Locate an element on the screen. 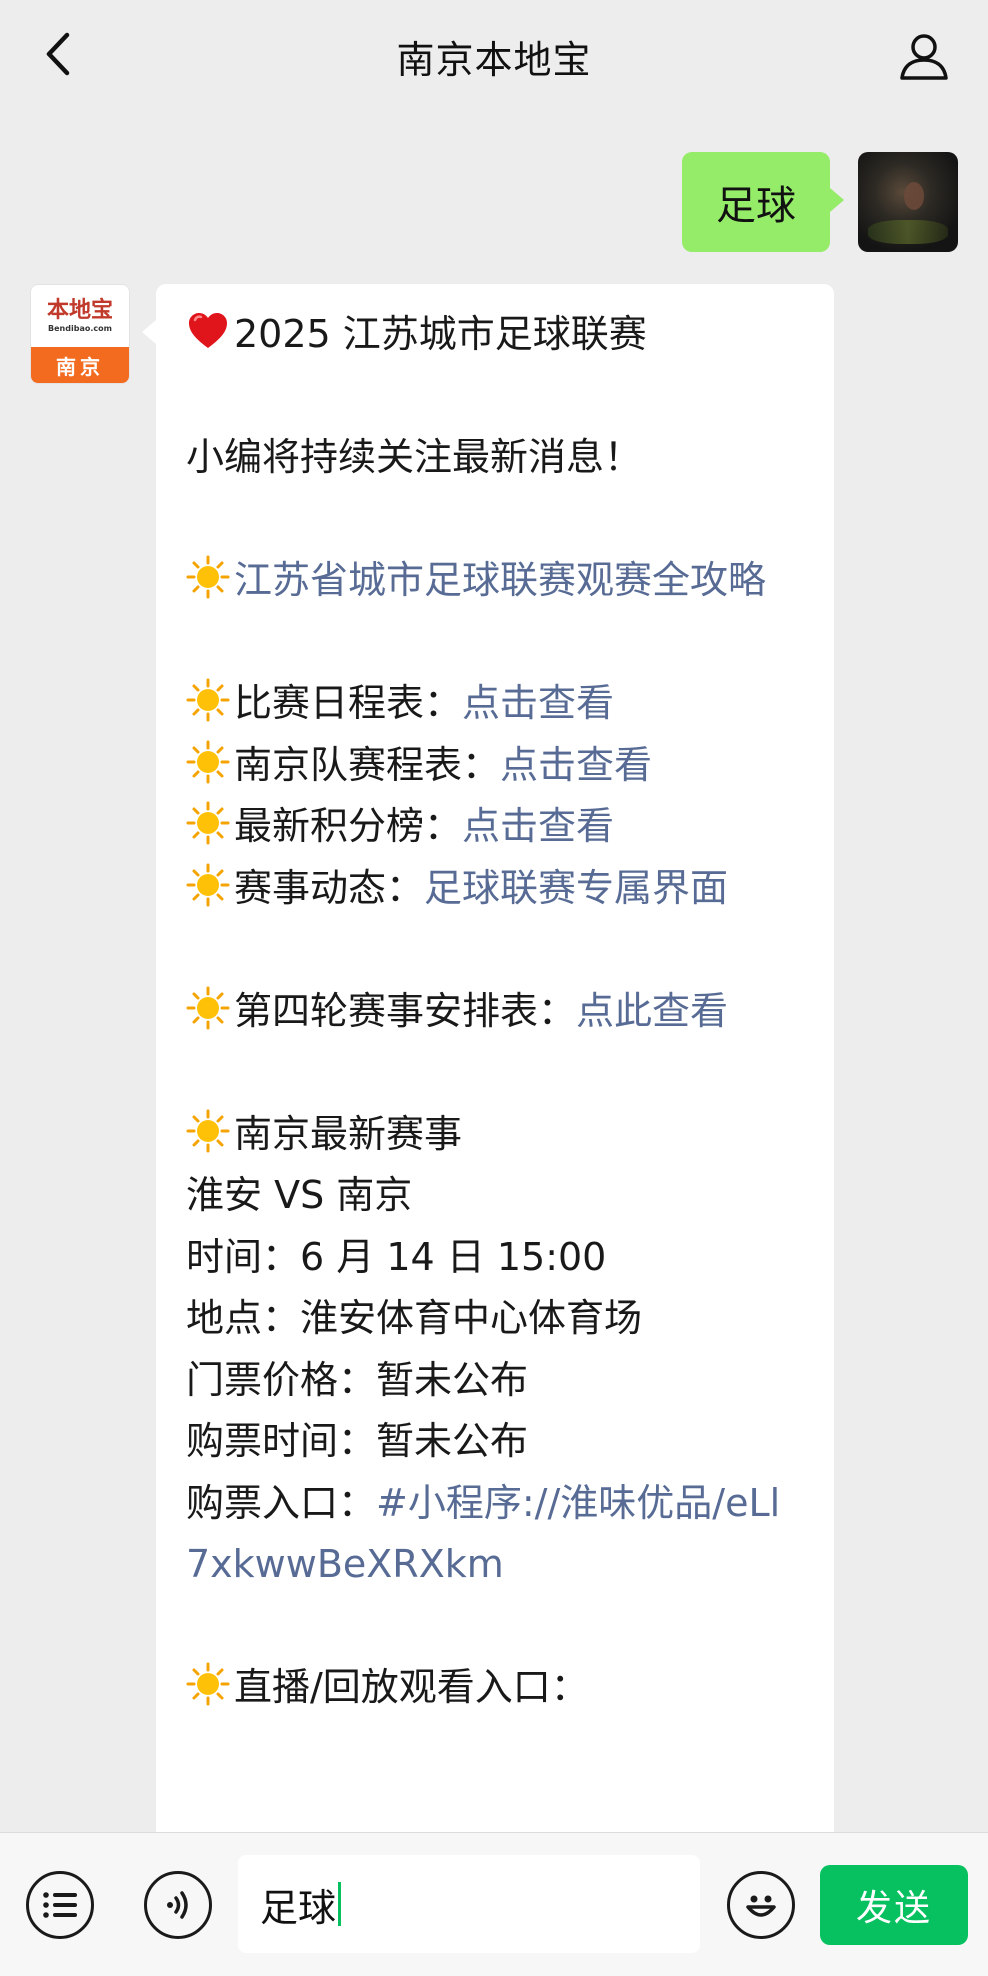 The image size is (988, 1976). outgoing-message-row: 足球 is located at coordinates (820, 202).